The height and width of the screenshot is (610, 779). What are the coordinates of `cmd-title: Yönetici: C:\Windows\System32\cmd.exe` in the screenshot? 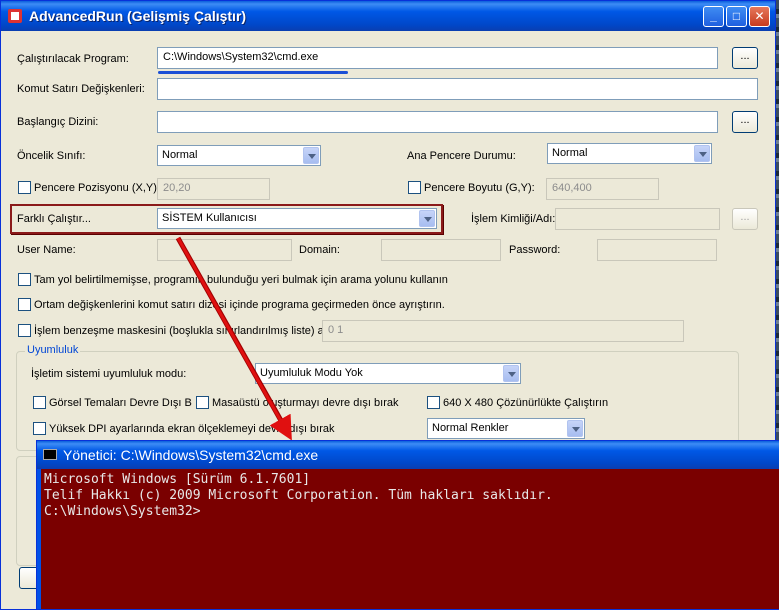 It's located at (191, 455).